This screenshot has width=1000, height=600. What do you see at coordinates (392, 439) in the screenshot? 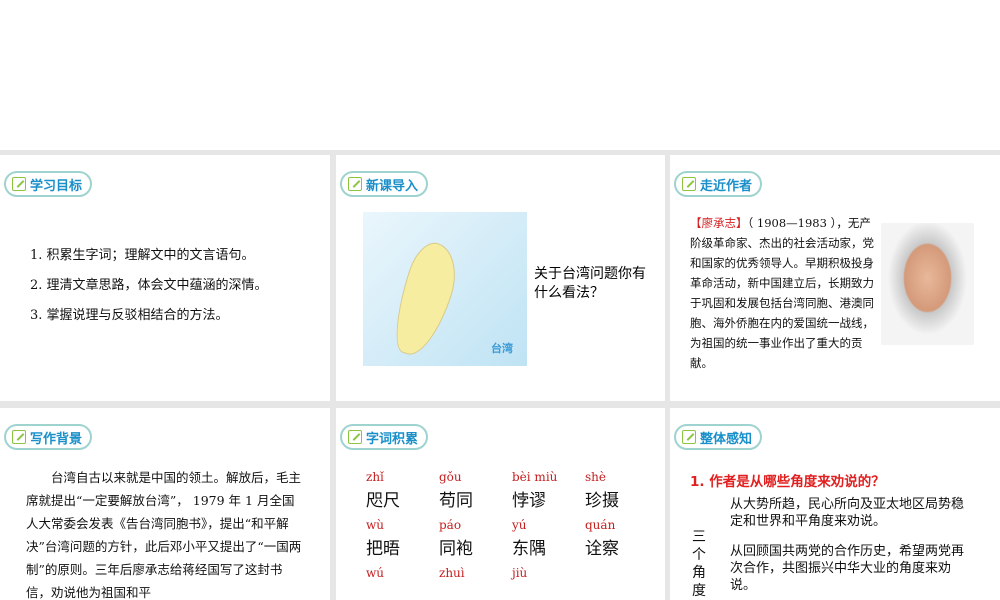
I see `badge-label: 字词积累` at bounding box center [392, 439].